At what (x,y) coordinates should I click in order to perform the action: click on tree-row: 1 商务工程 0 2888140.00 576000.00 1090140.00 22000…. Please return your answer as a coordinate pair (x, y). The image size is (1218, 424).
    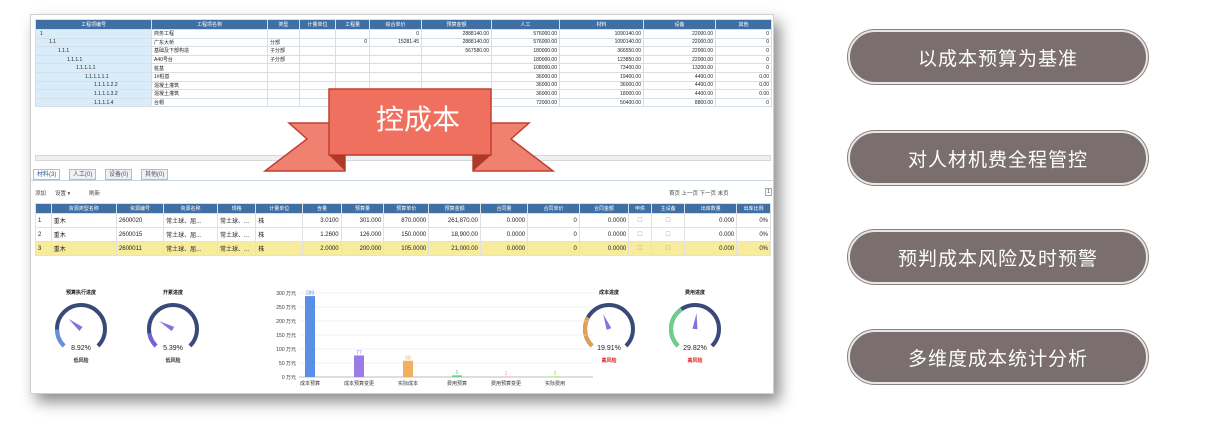
    Looking at the image, I should click on (403, 34).